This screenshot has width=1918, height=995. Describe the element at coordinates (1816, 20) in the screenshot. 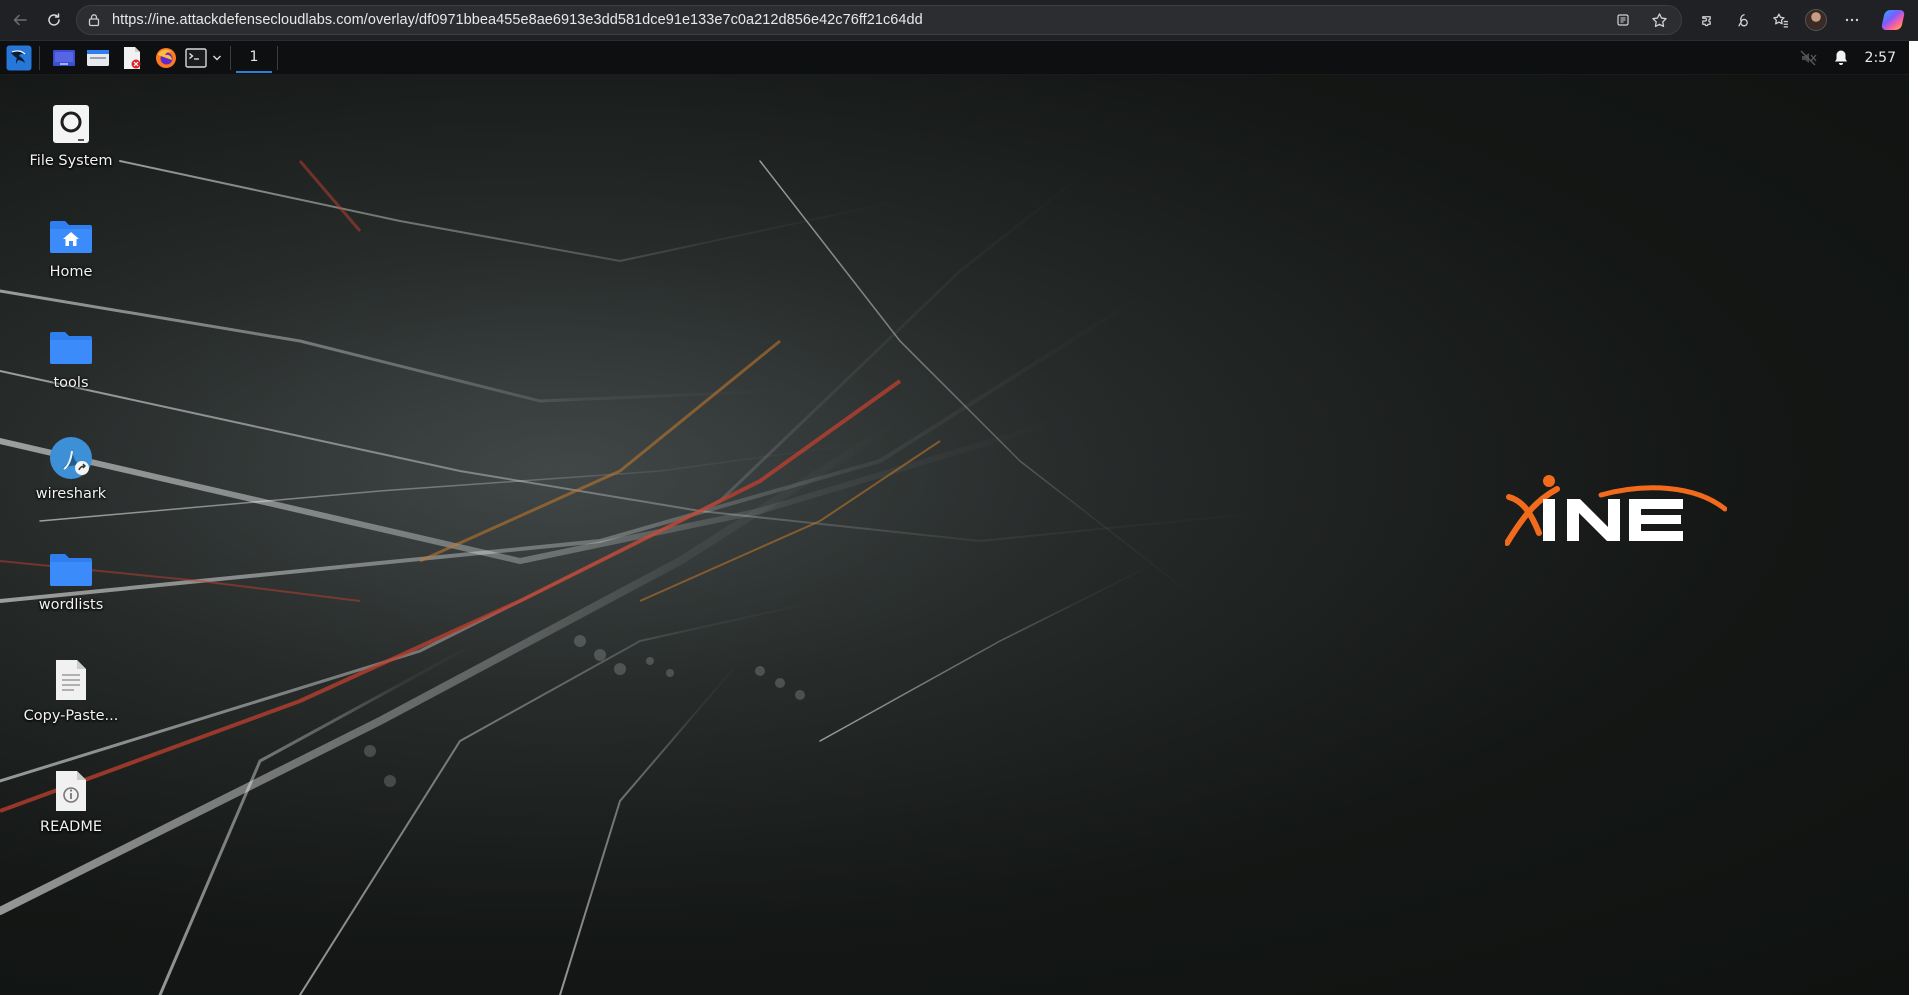

I see `profile-avatar` at that location.